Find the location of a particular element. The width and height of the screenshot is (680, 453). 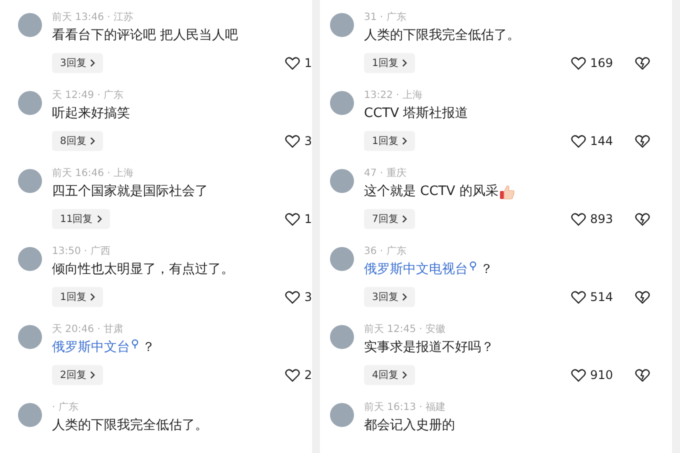

thumbs-up-icon is located at coordinates (507, 192).